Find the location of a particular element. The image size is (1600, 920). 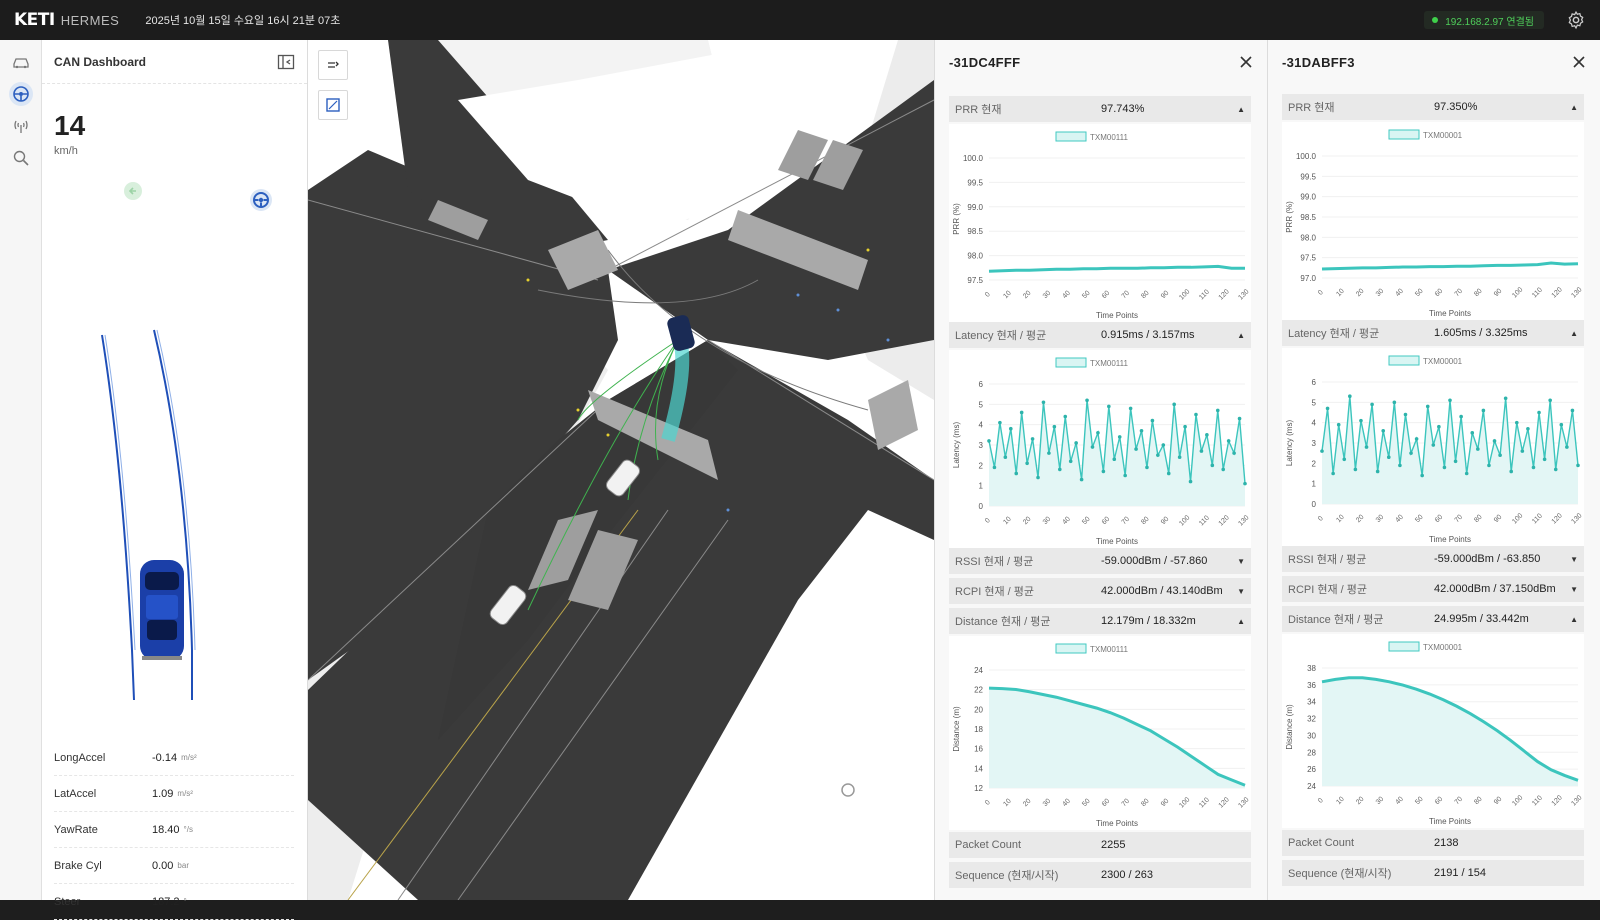

packet-count-row: Packet Count 2138 is located at coordinates (1433, 843).